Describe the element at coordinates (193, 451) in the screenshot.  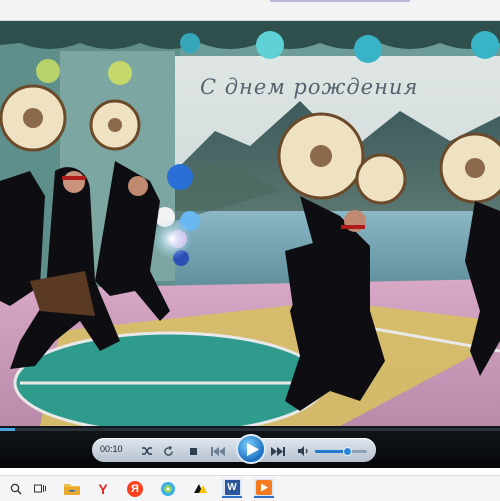
I see `stop-icon` at that location.